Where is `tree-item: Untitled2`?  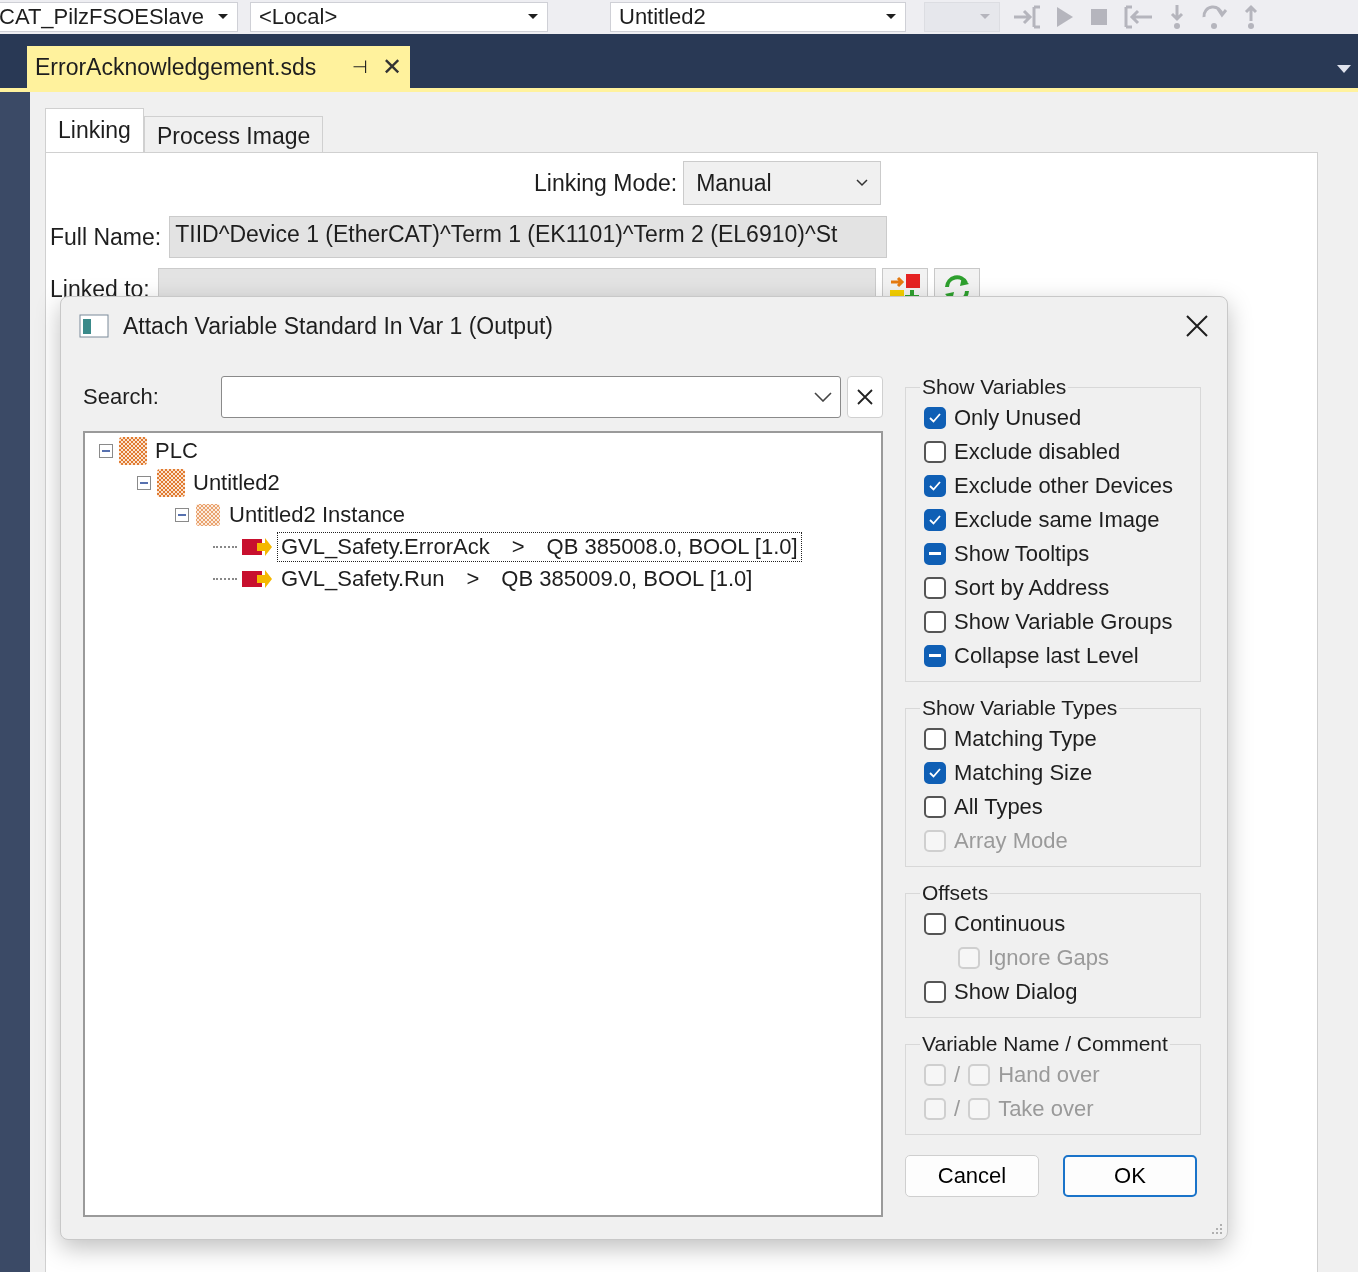 tree-item: Untitled2 is located at coordinates (236, 483).